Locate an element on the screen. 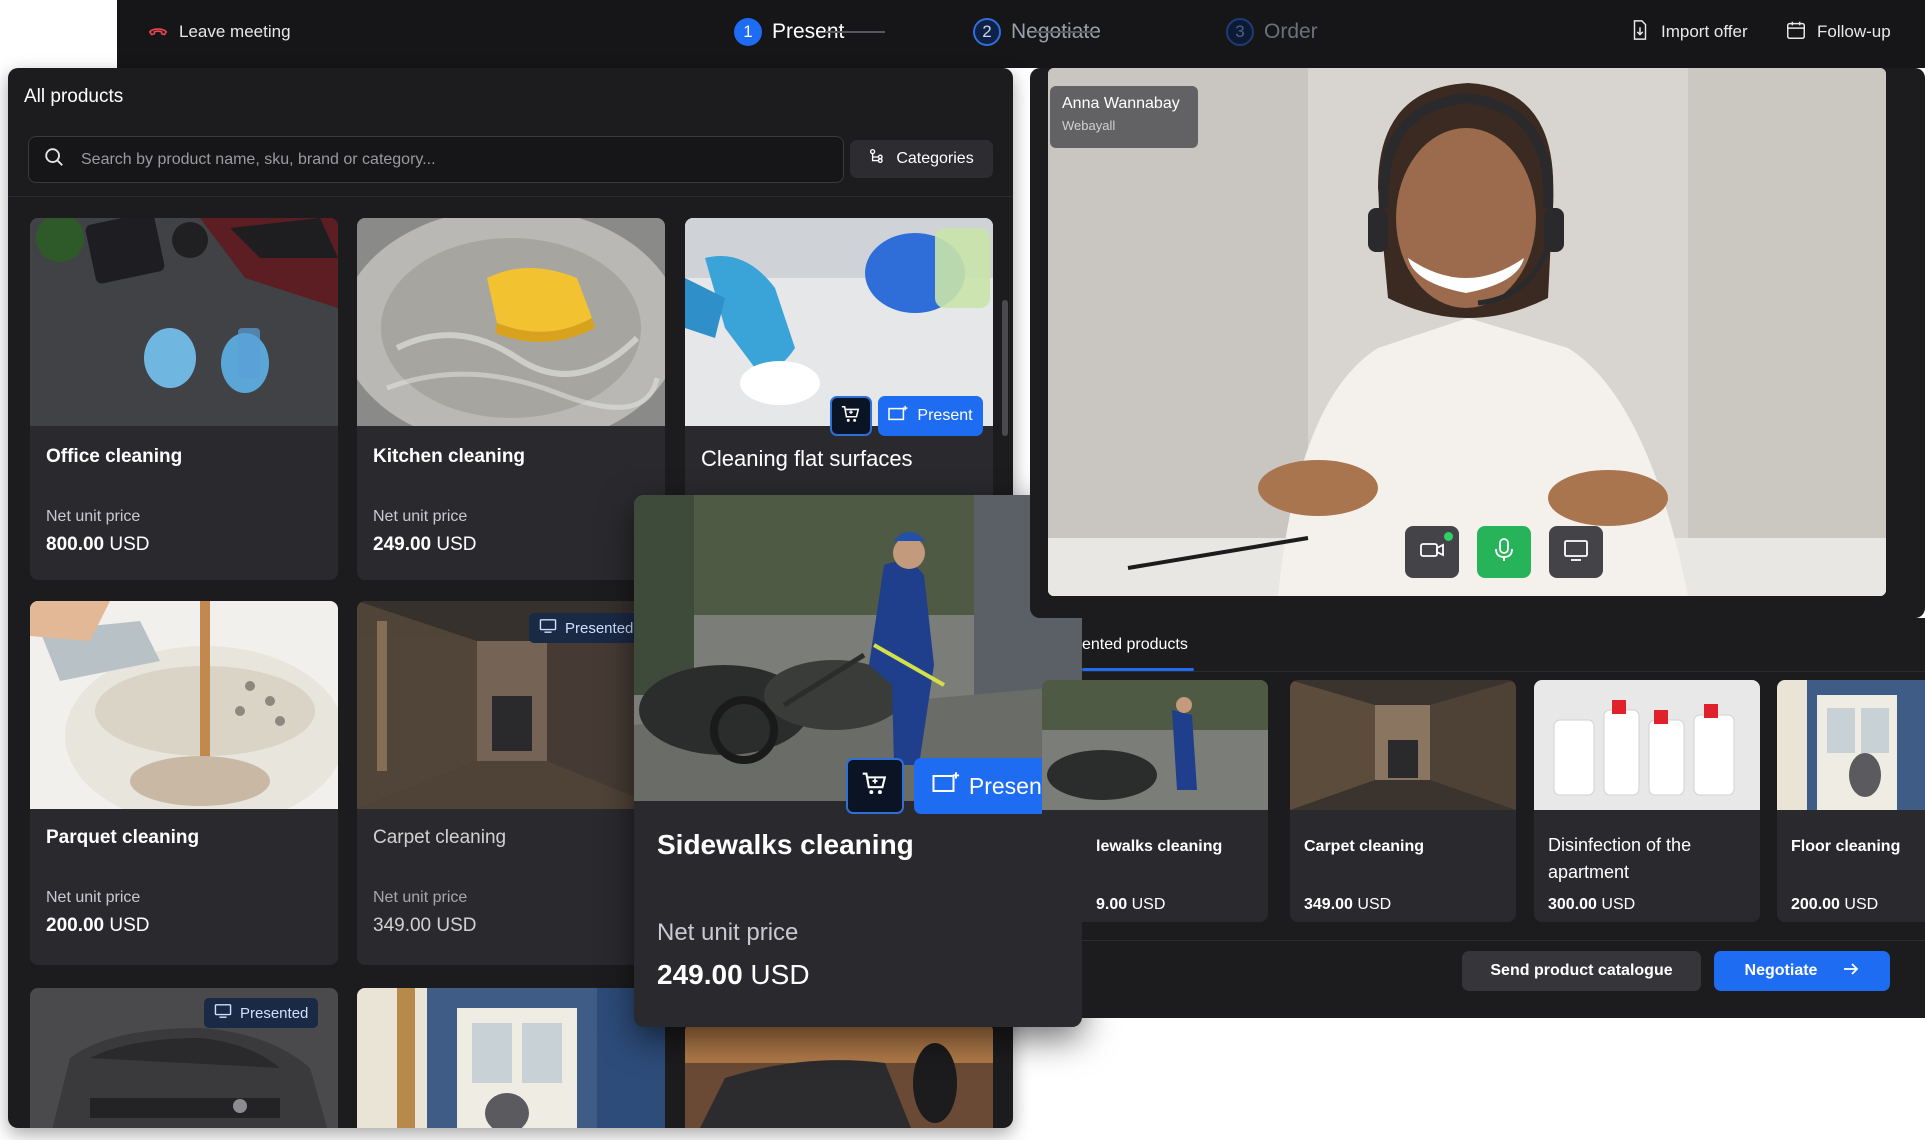 The height and width of the screenshot is (1140, 1925). presented-item-name: Floor cleaning is located at coordinates (1846, 846).